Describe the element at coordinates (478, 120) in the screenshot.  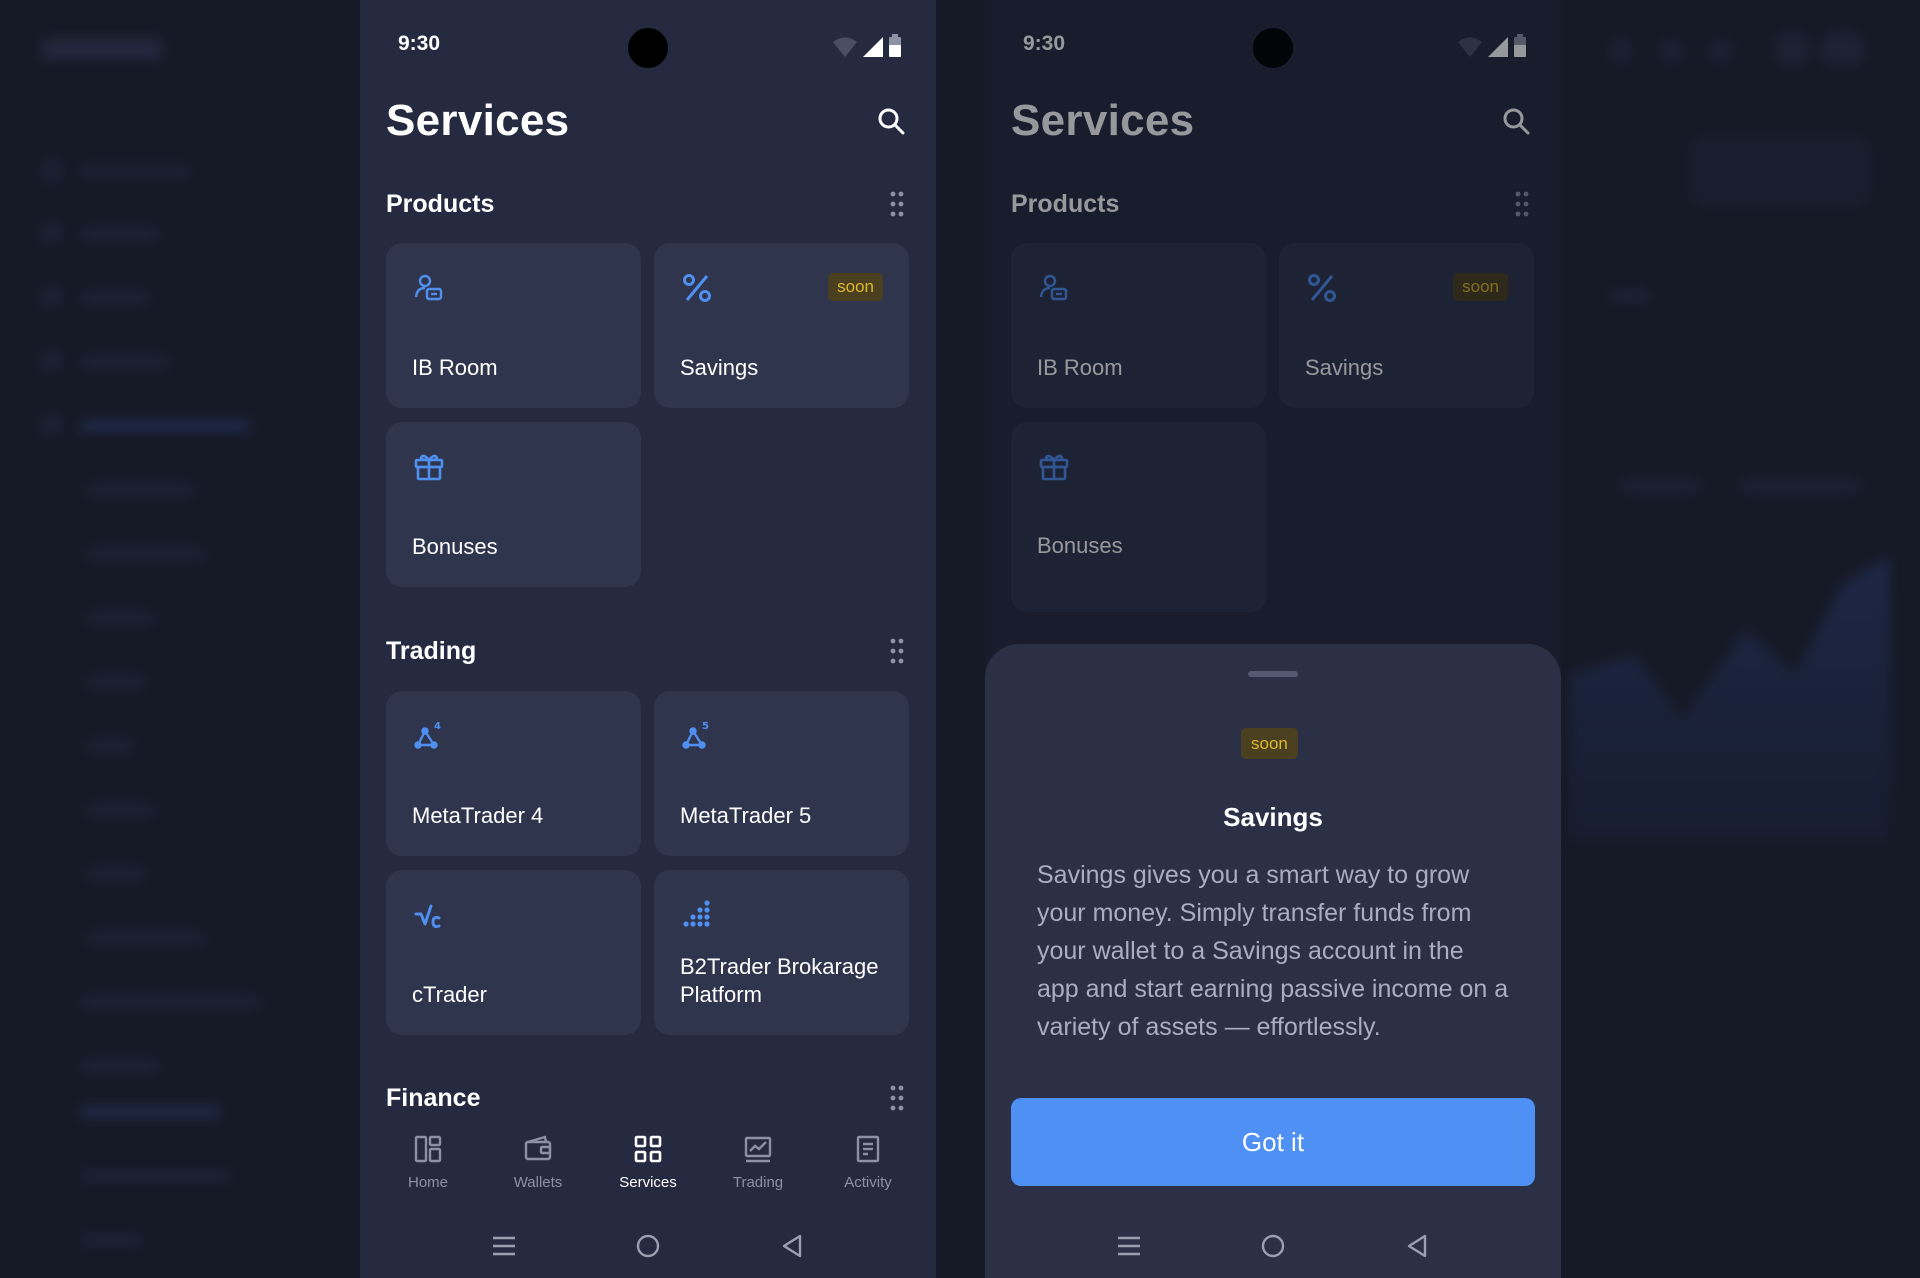
I see `page-title: Services` at that location.